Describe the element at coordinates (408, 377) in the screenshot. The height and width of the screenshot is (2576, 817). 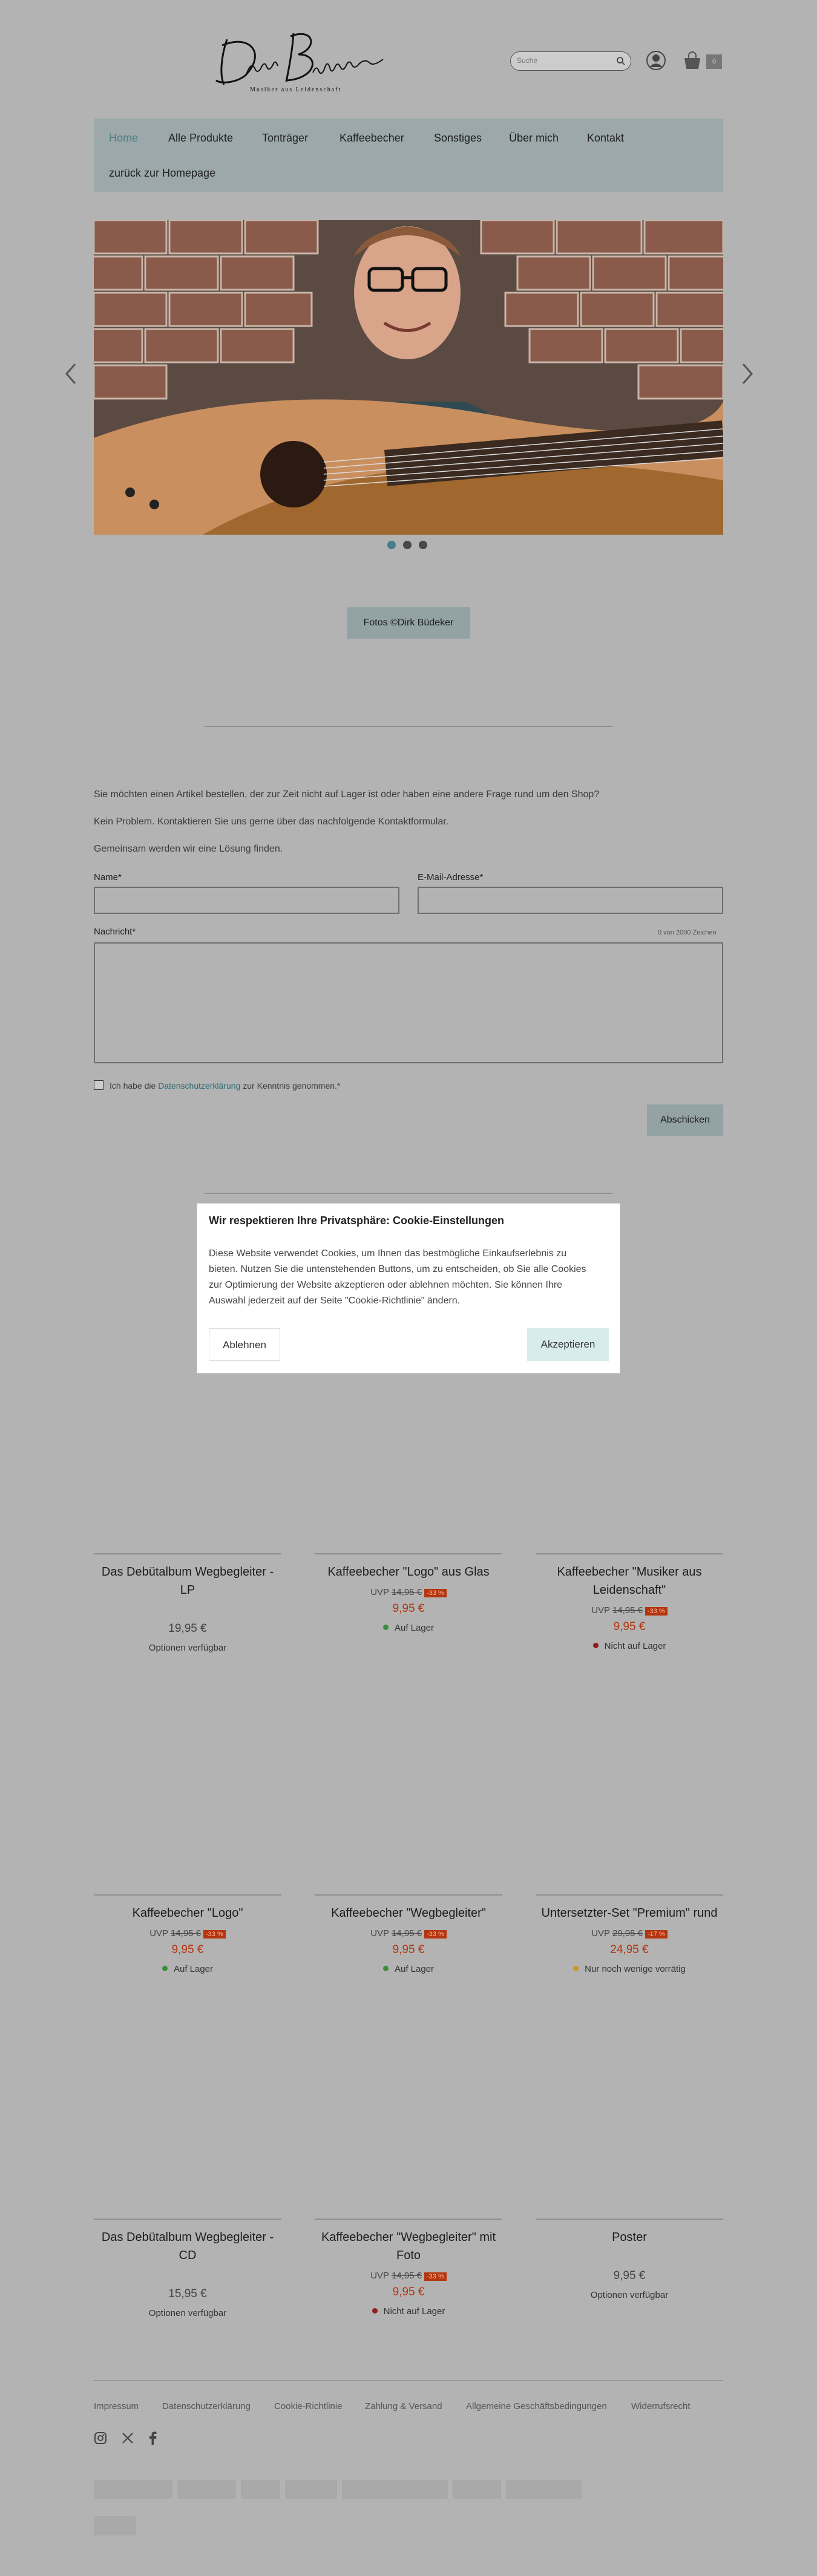
I see `hero-slider` at that location.